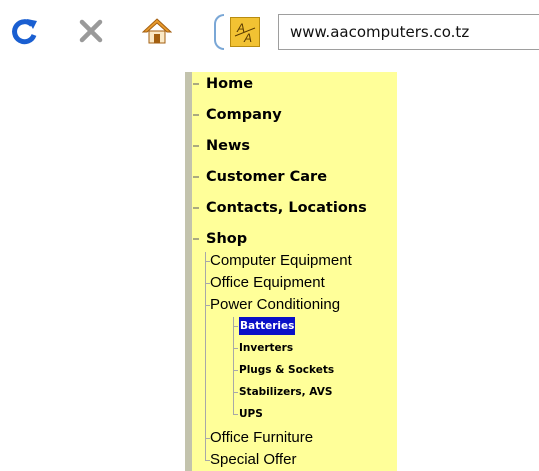 The width and height of the screenshot is (539, 471). What do you see at coordinates (247, 38) in the screenshot?
I see `svg-text: A` at bounding box center [247, 38].